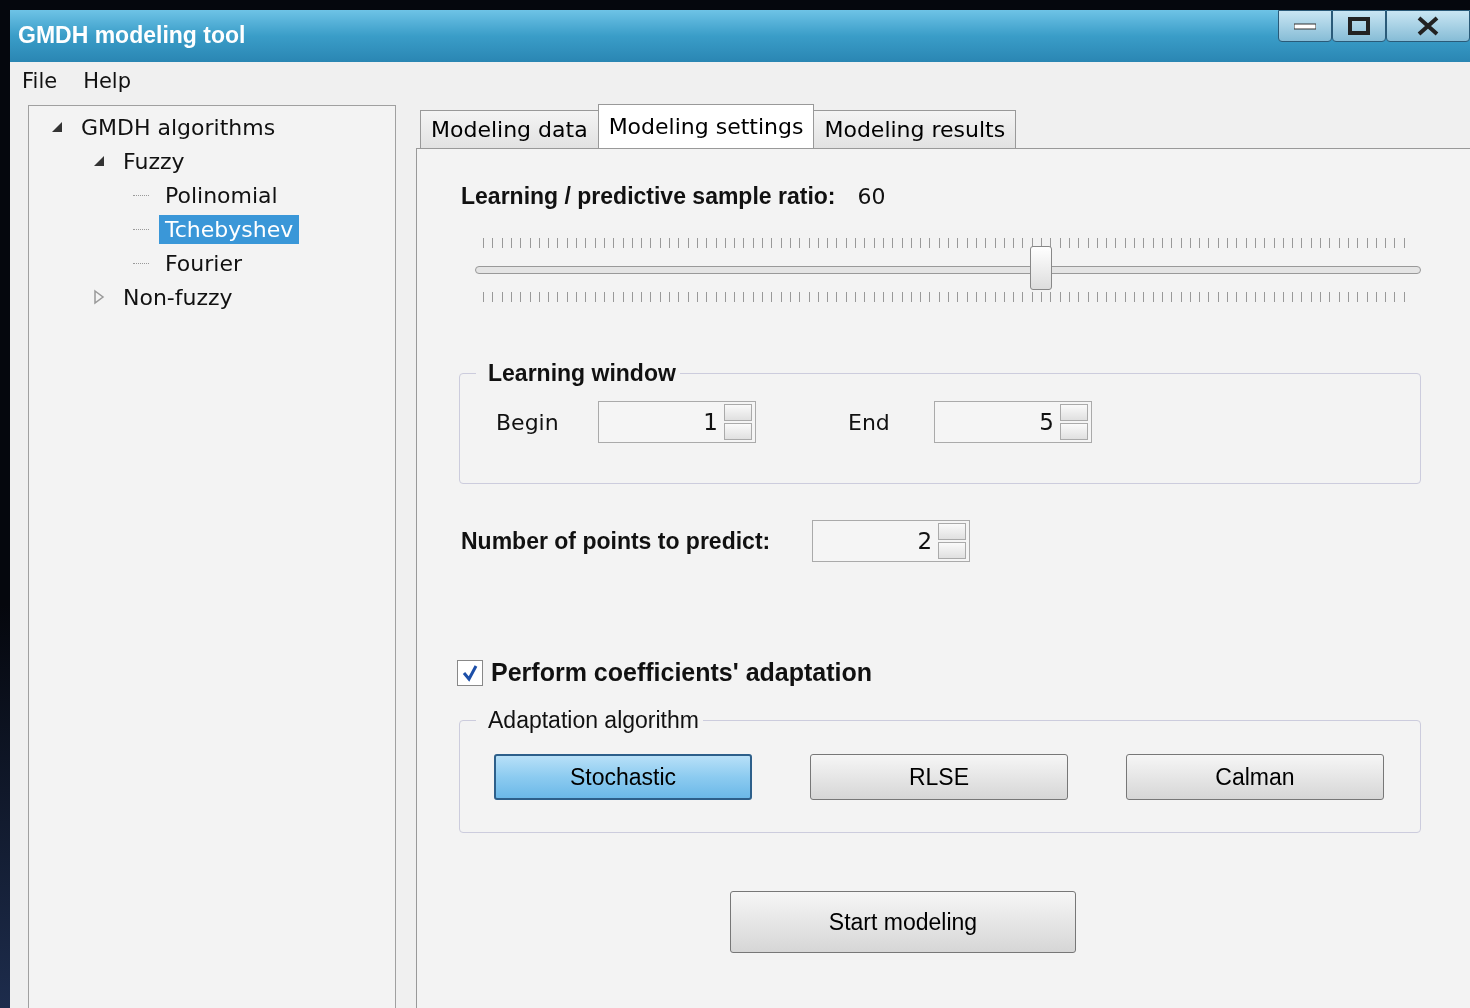  What do you see at coordinates (948, 270) in the screenshot?
I see `ratio-slider` at bounding box center [948, 270].